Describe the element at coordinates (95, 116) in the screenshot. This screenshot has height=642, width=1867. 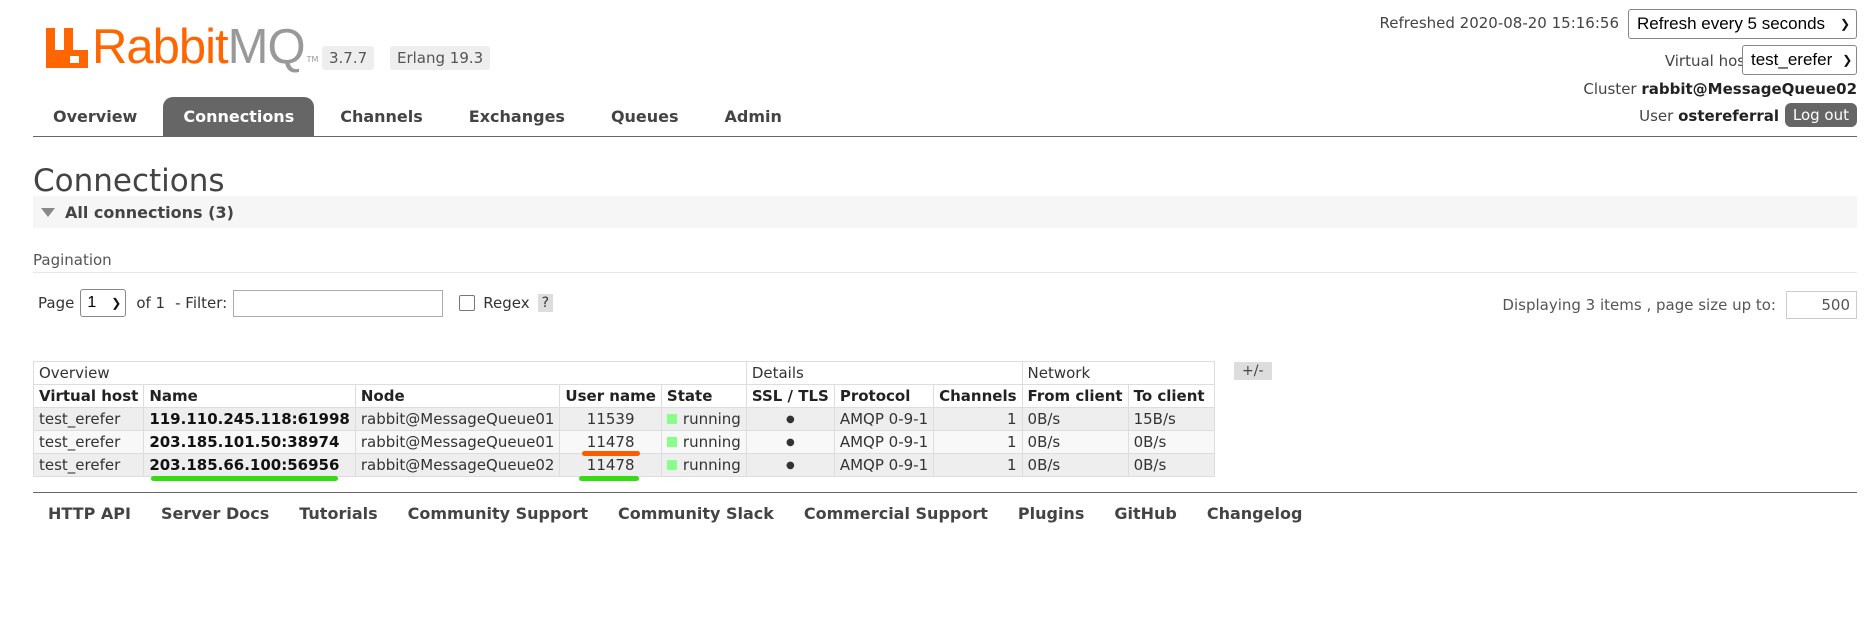
I see `tab-overview: Overview` at that location.